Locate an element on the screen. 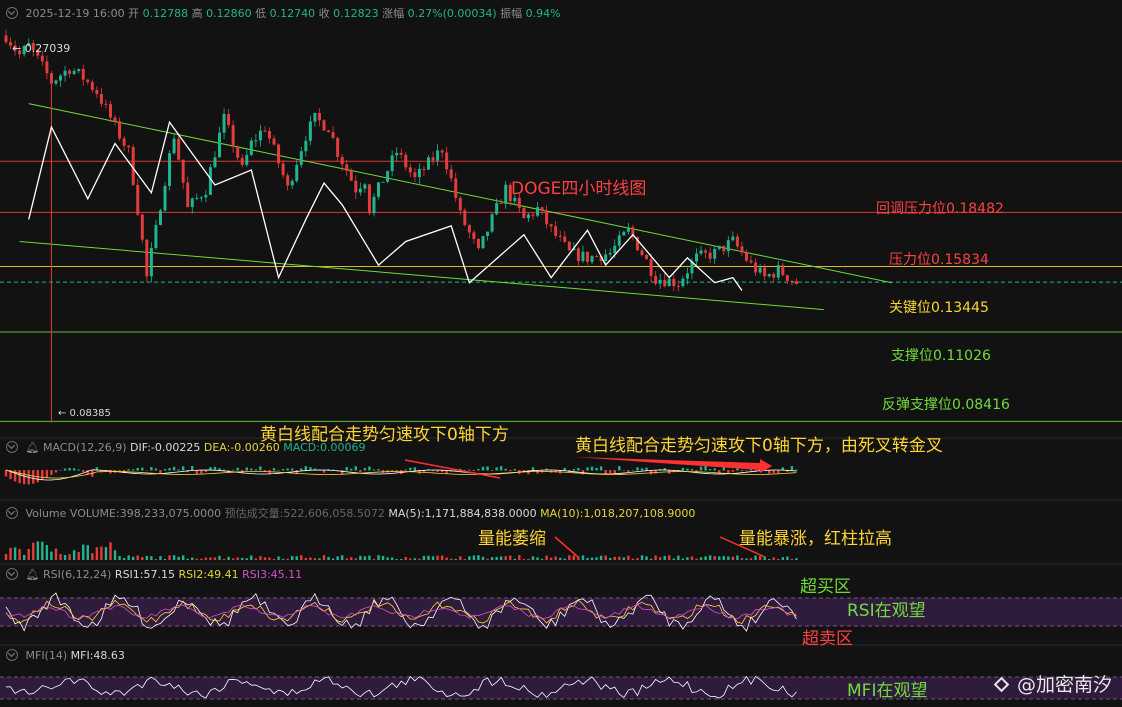  level-label-pullback-resistance: 回调压力位0.18482 is located at coordinates (940, 209).